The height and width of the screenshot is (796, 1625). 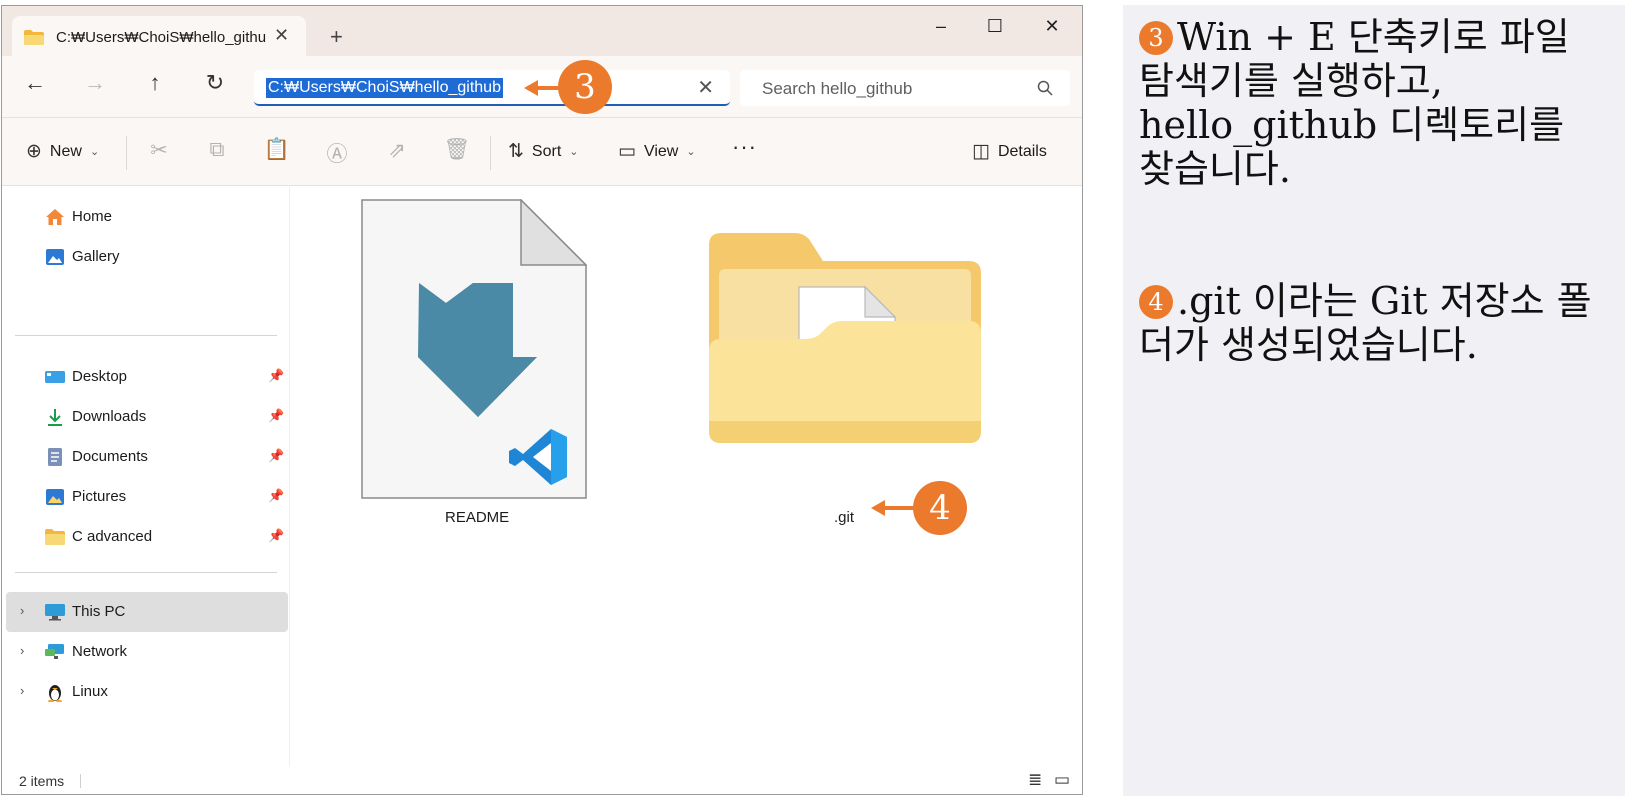 What do you see at coordinates (542, 32) in the screenshot?
I see `title-bar: C:₩Users₩ChoiS₩hello_githu ✕ + – ☐ ✕` at bounding box center [542, 32].